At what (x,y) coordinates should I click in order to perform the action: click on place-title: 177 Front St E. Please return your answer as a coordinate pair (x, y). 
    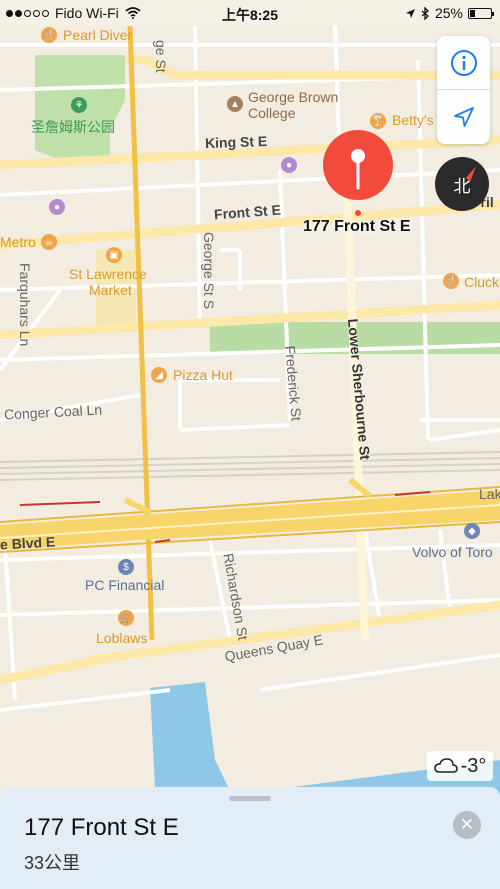
    Looking at the image, I should click on (101, 827).